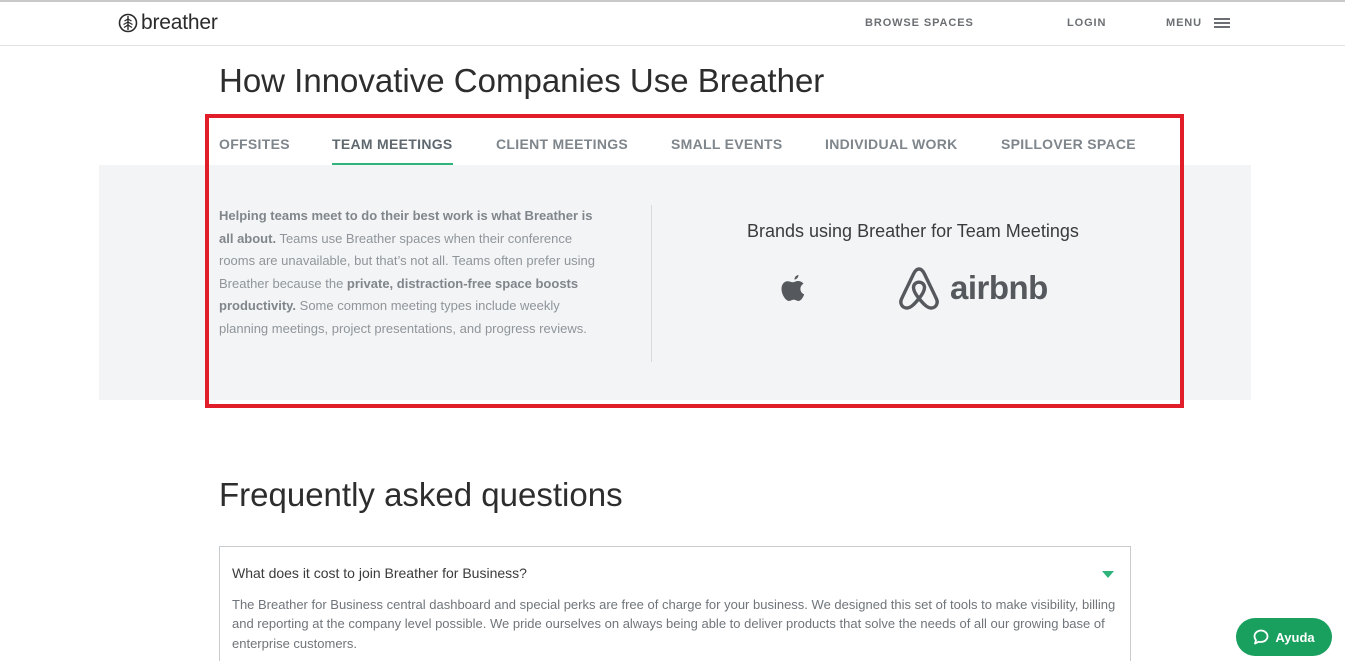 The width and height of the screenshot is (1345, 661). Describe the element at coordinates (1108, 574) in the screenshot. I see `caret-down-icon` at that location.